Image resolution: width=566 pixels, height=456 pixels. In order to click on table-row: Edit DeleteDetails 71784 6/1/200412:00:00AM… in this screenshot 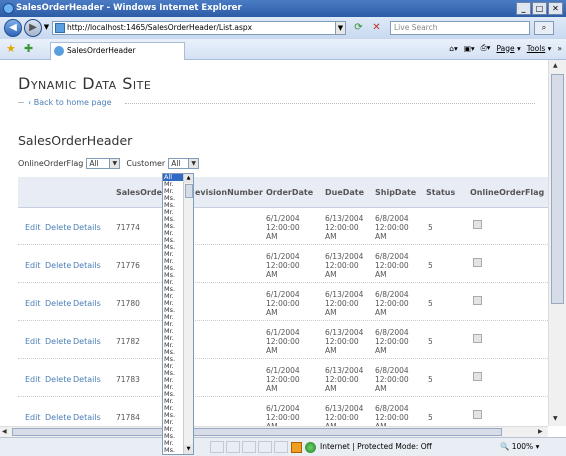, I will do `click(283, 412)`.